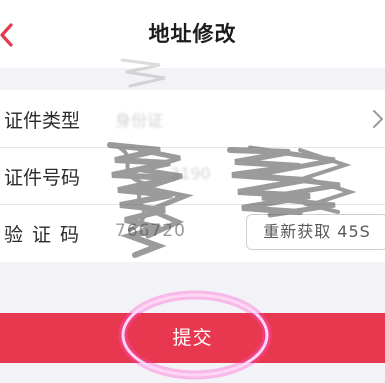 This screenshot has width=385, height=383. Describe the element at coordinates (192, 338) in the screenshot. I see `submit-button: 提交` at that location.